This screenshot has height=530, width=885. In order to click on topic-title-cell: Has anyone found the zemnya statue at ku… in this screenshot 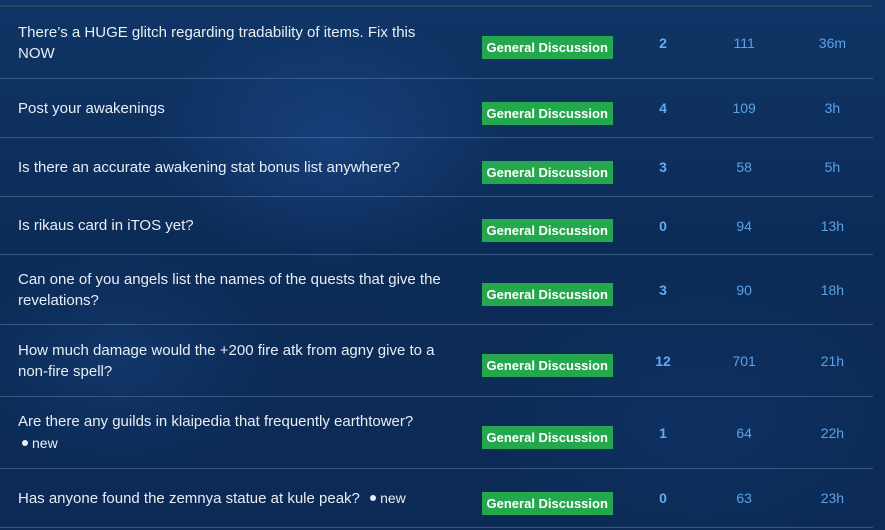, I will do `click(231, 498)`.